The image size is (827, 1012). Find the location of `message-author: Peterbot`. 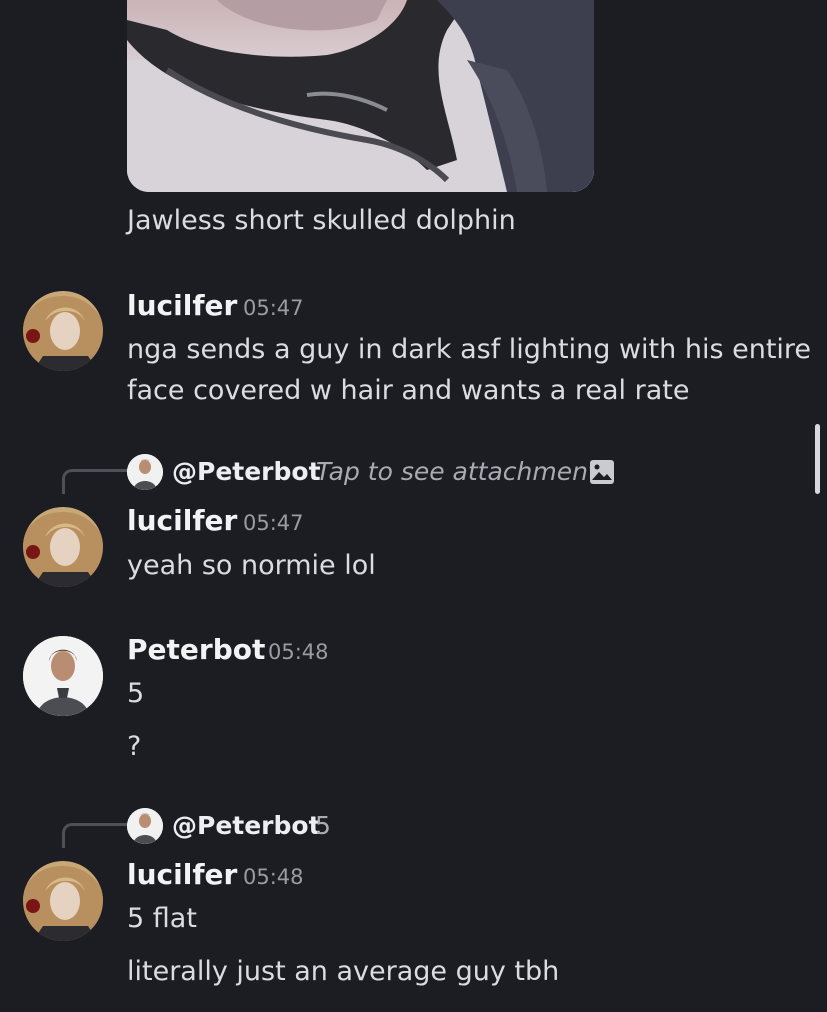

message-author: Peterbot is located at coordinates (196, 650).